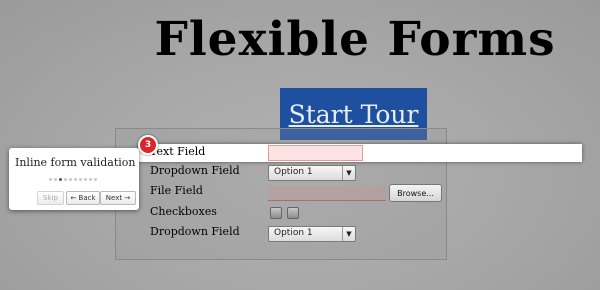  I want to click on dropdown-field-2-select: Option 1 ▼, so click(312, 234).